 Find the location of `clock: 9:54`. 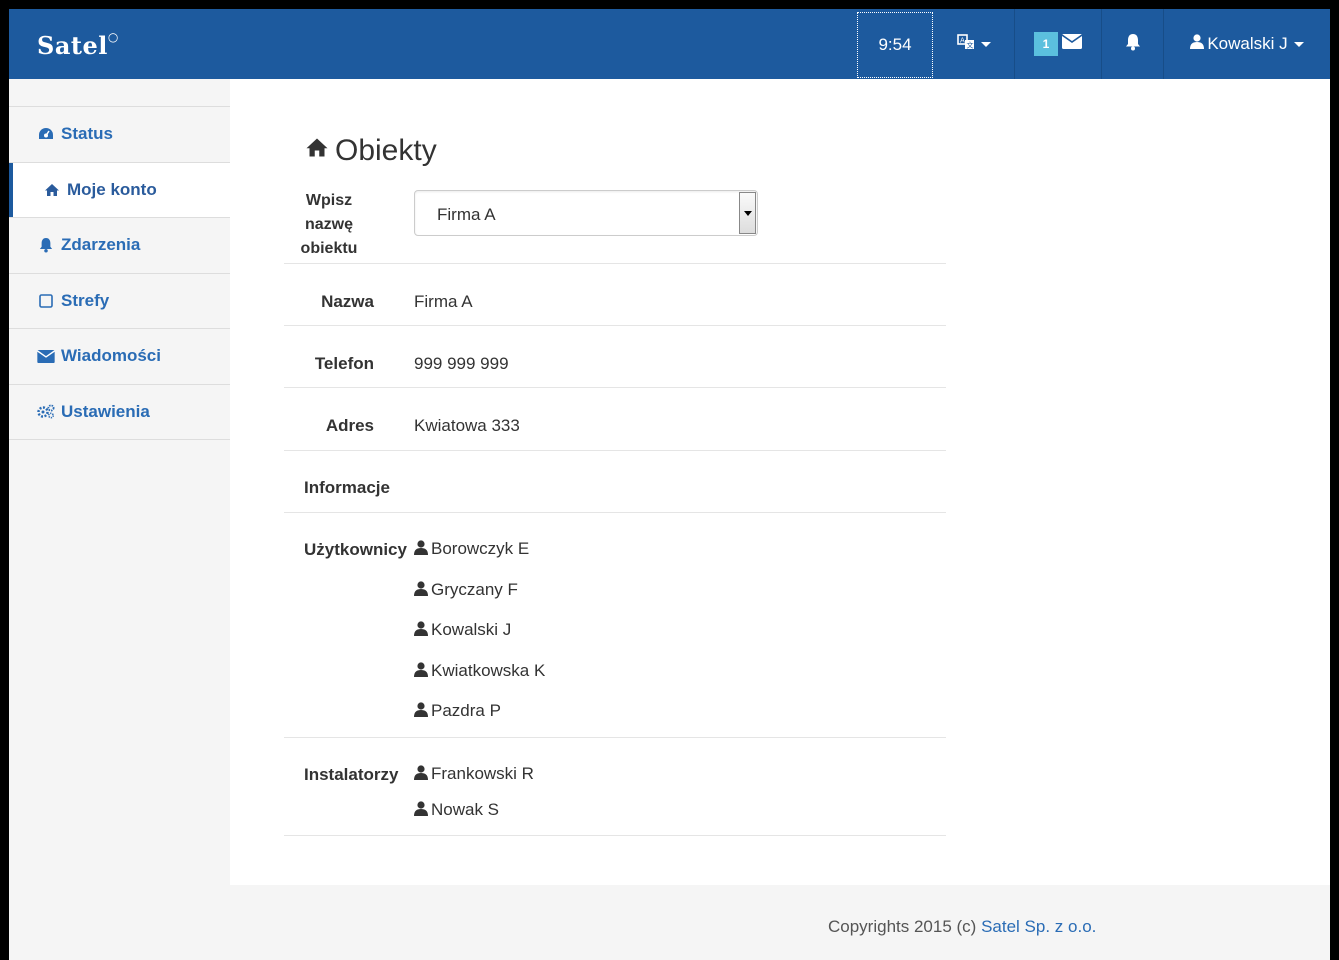

clock: 9:54 is located at coordinates (895, 44).